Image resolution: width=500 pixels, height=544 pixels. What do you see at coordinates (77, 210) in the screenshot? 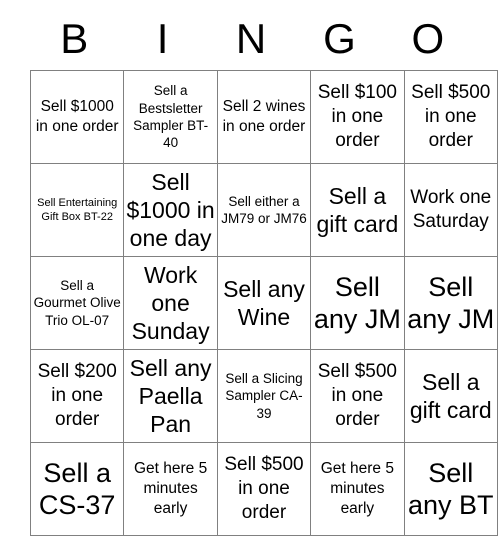
I see `bingo-cell-b2: Sell Entertaining Gift Box BT-22` at bounding box center [77, 210].